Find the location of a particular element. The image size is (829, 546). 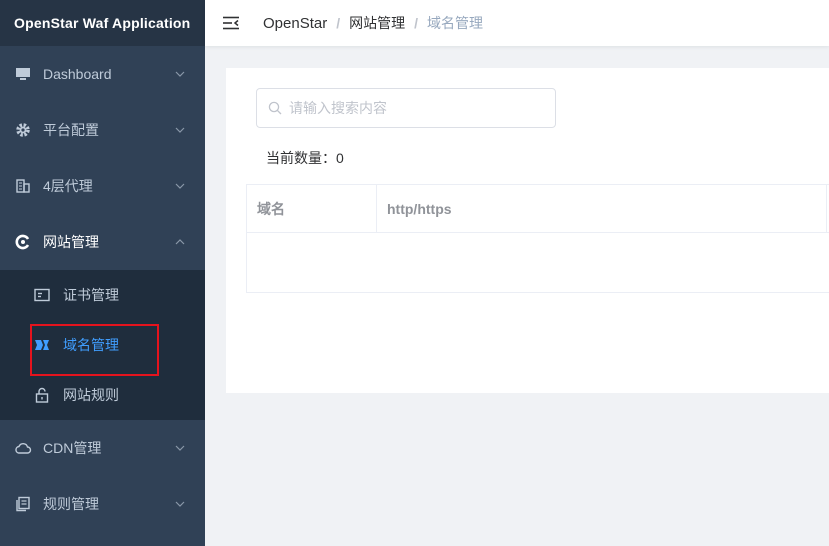

sidebar-item-cdn: CDN管理 is located at coordinates (102, 448).